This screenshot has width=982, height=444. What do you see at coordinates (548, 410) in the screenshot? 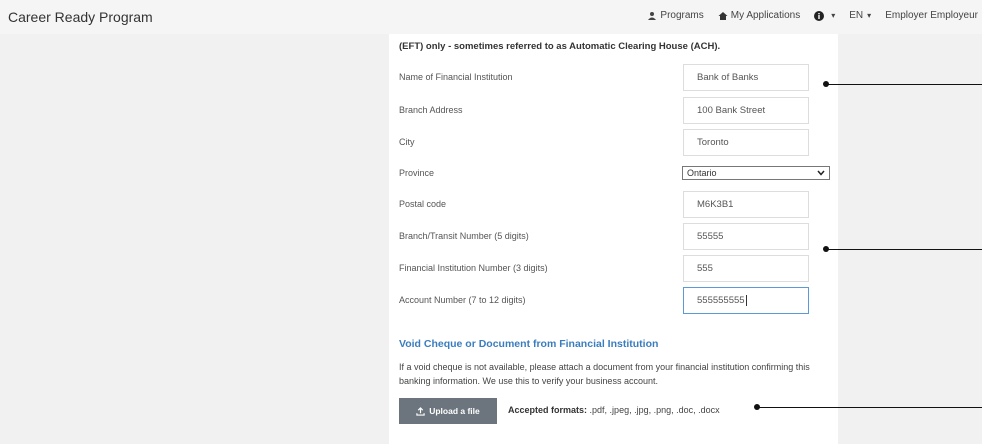
I see `accepted-formats-label: Accepted formats:` at bounding box center [548, 410].